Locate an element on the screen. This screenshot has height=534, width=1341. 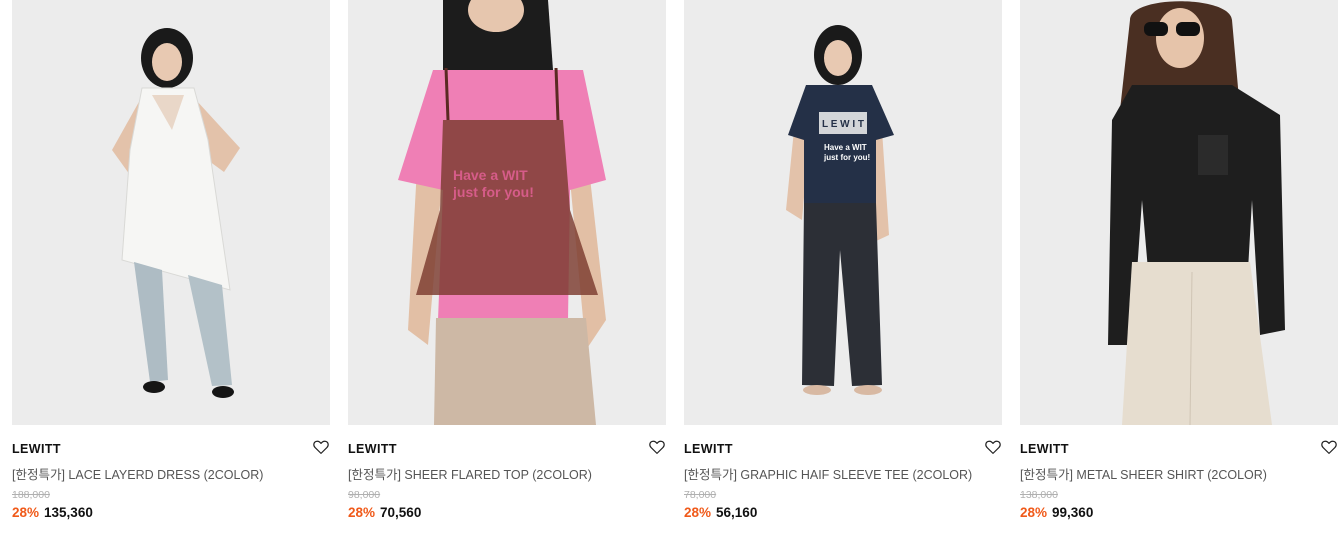
original-price: 98,000 is located at coordinates (364, 495).